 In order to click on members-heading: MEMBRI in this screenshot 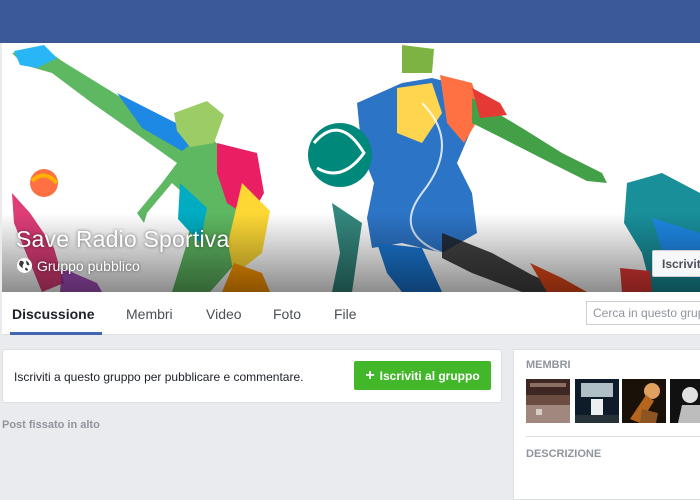, I will do `click(548, 365)`.